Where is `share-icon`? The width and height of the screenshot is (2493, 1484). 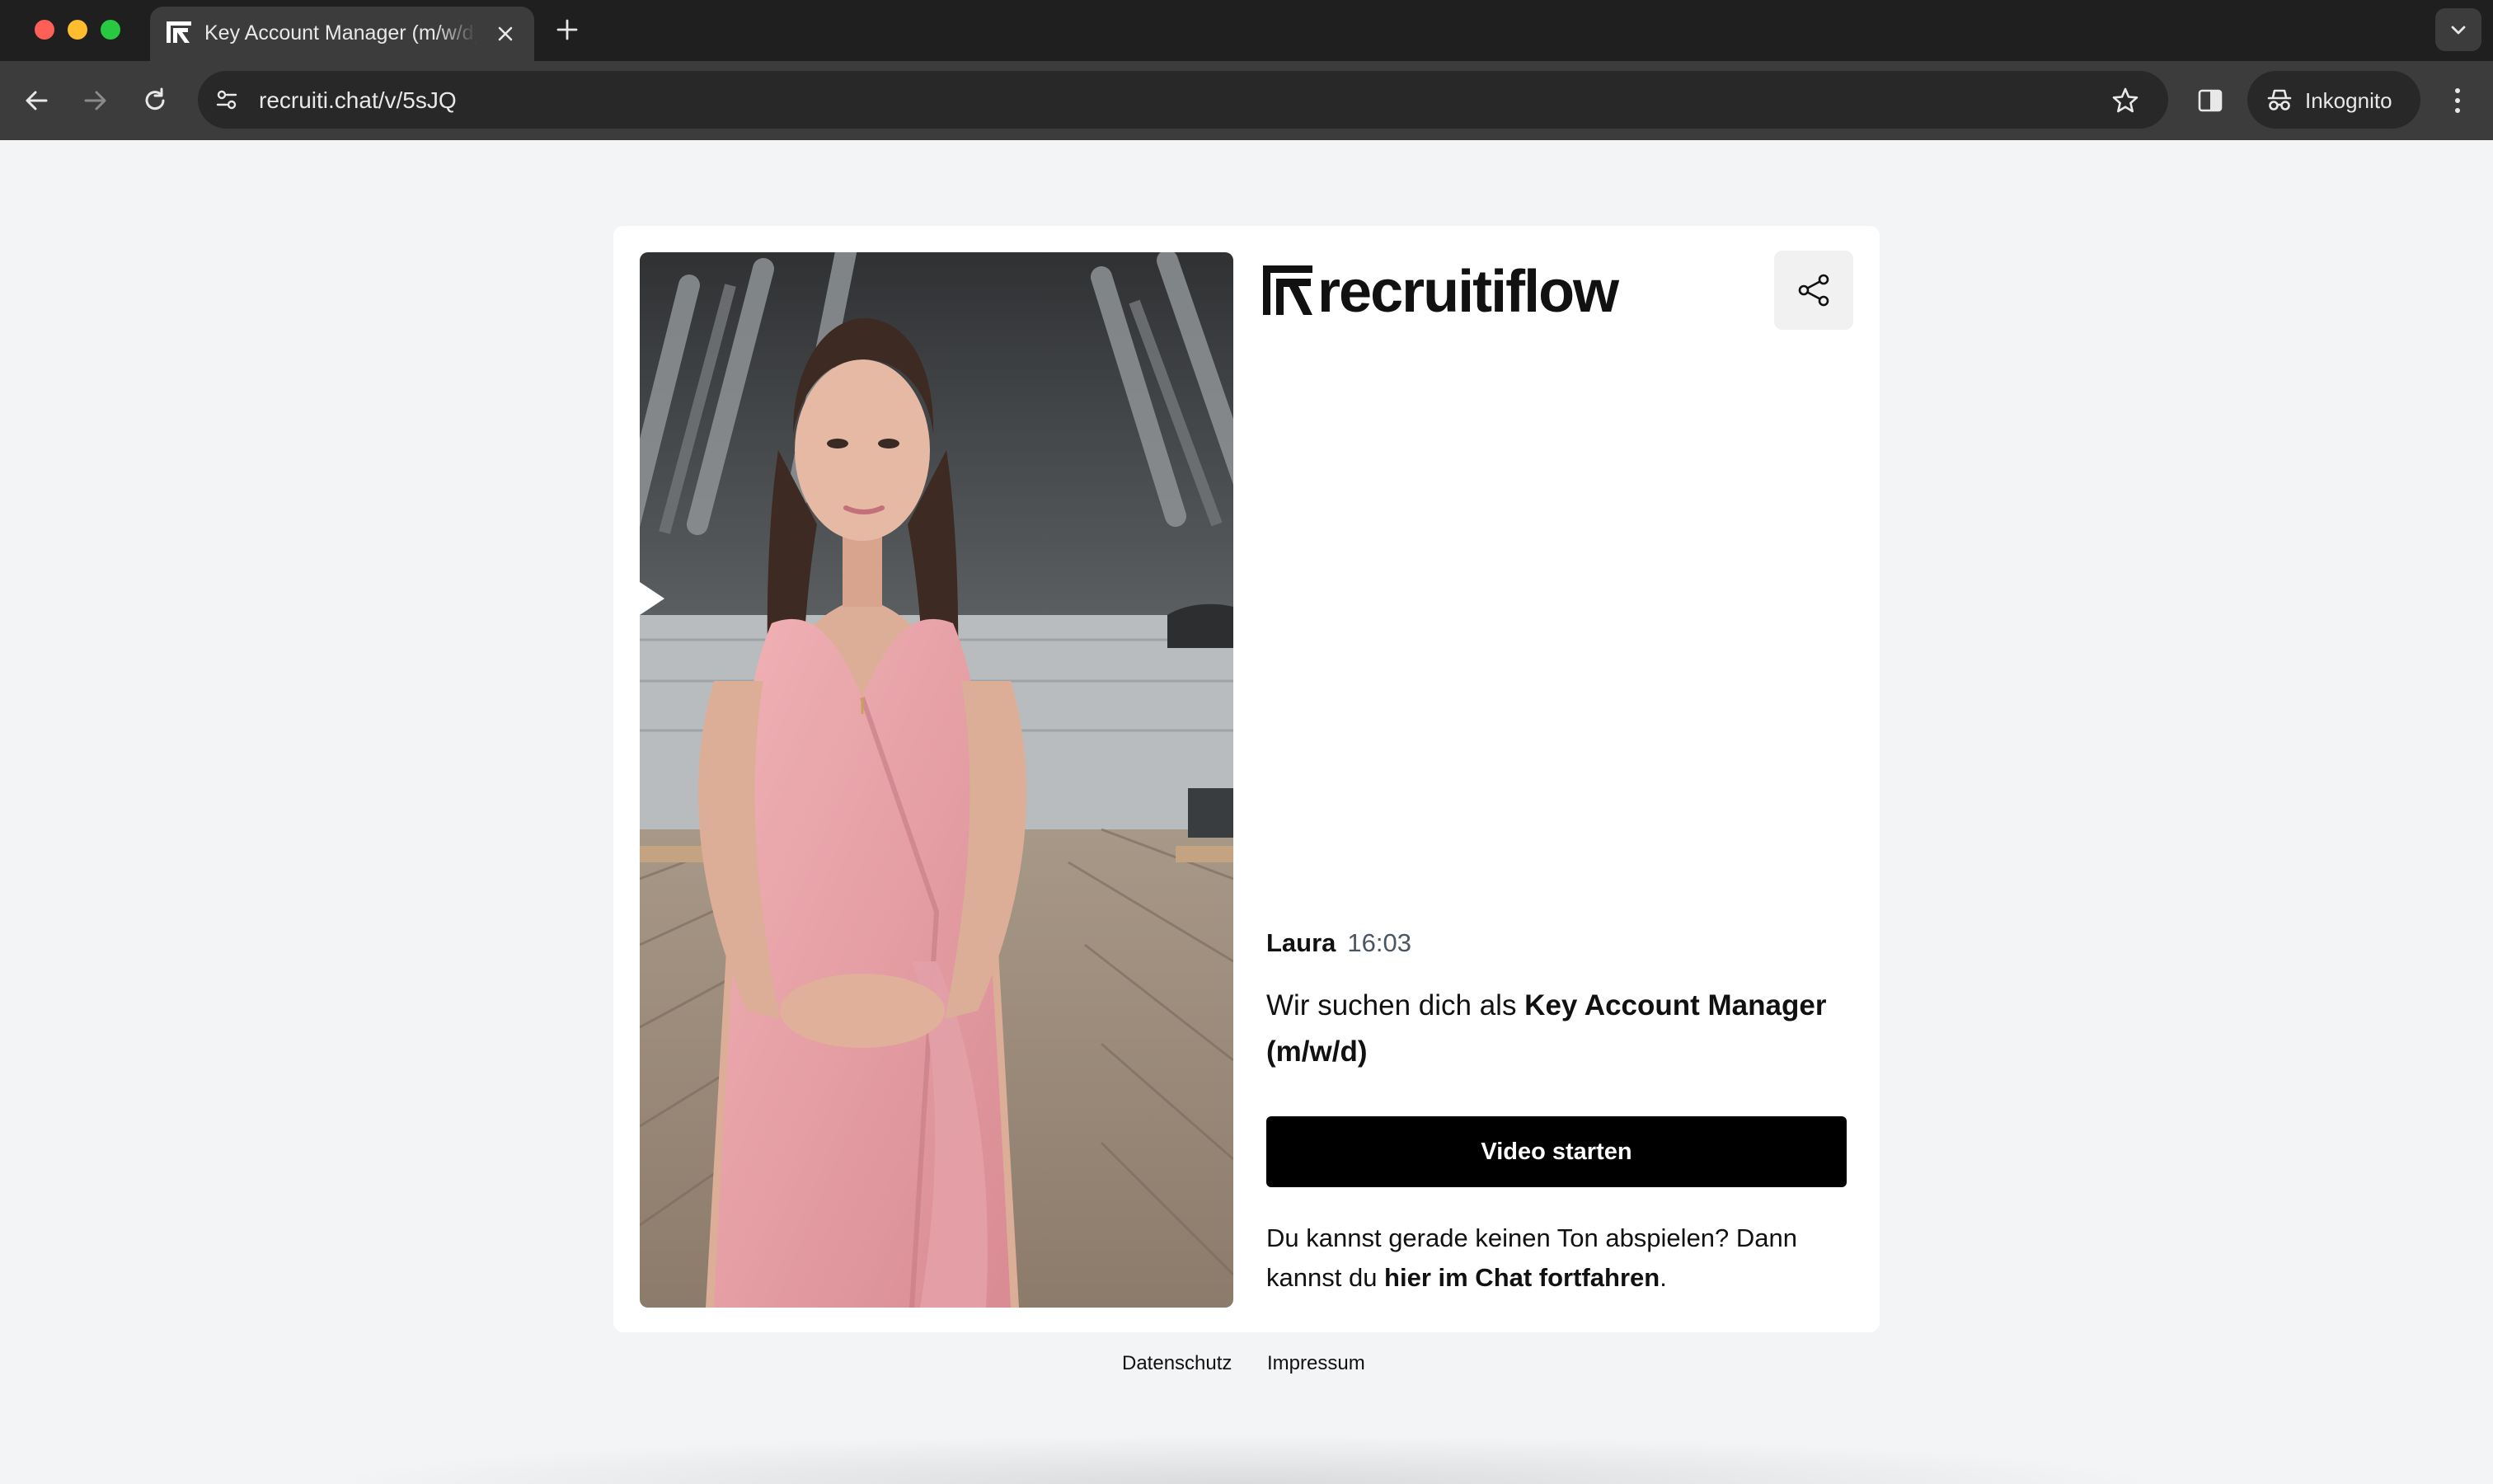 share-icon is located at coordinates (1813, 290).